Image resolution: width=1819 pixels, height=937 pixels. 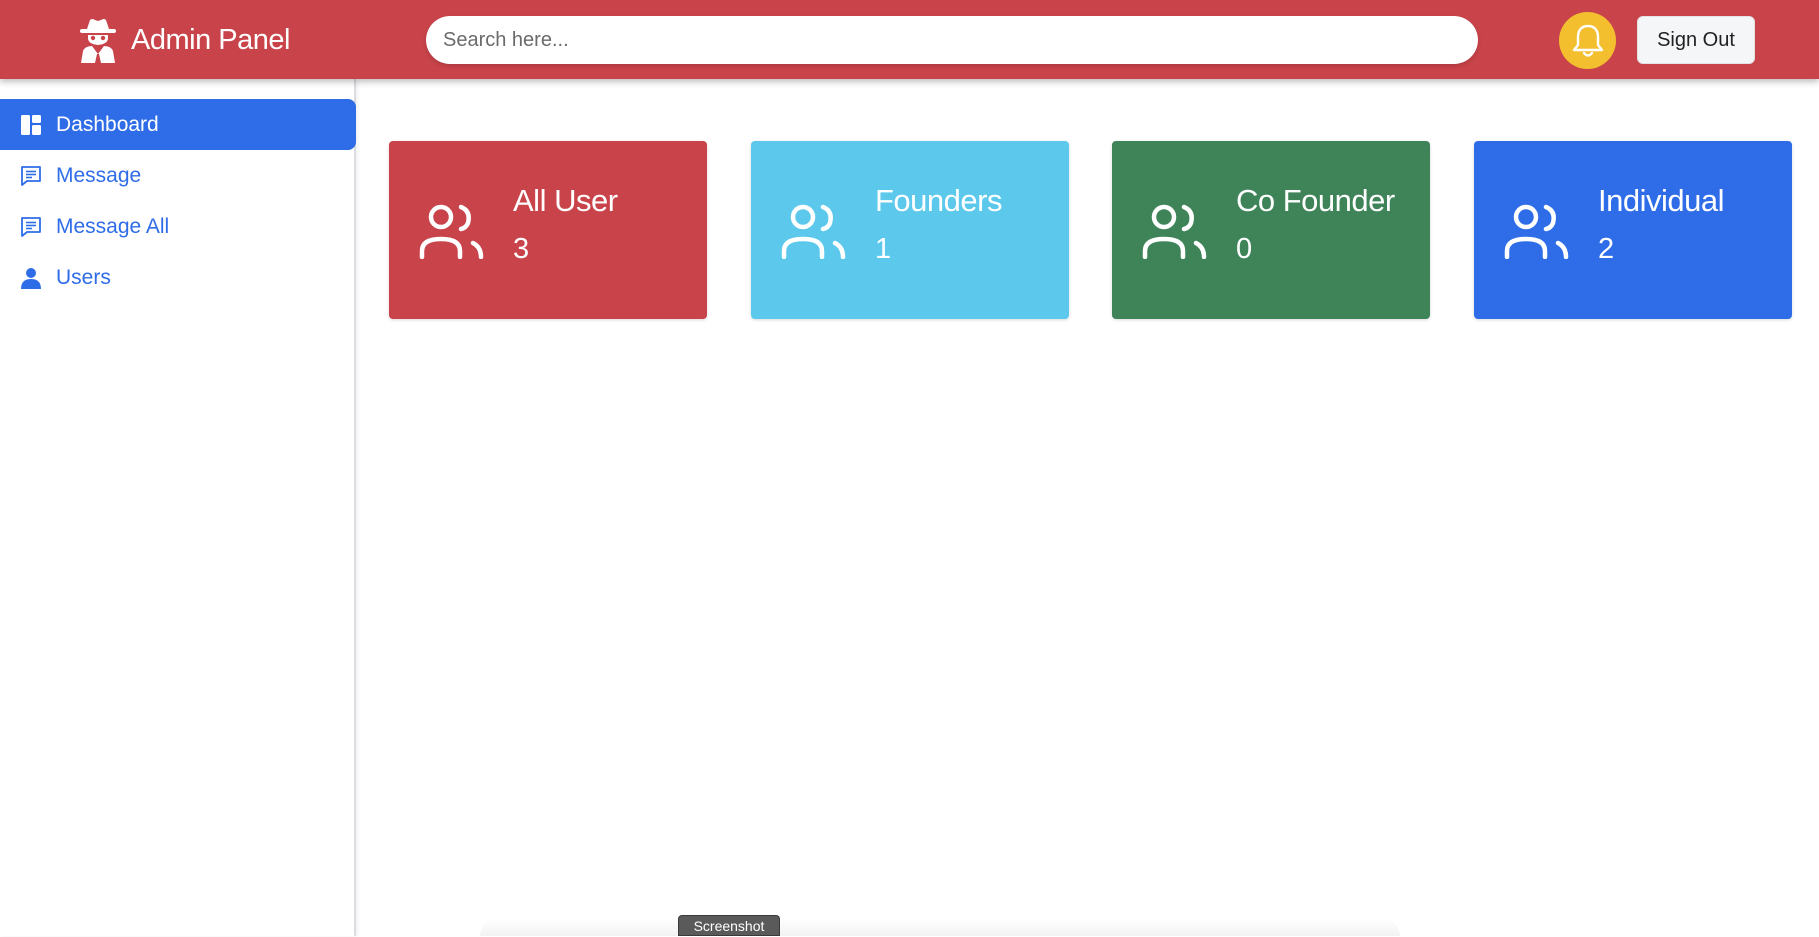 I want to click on card-count: 2, so click(x=1606, y=249).